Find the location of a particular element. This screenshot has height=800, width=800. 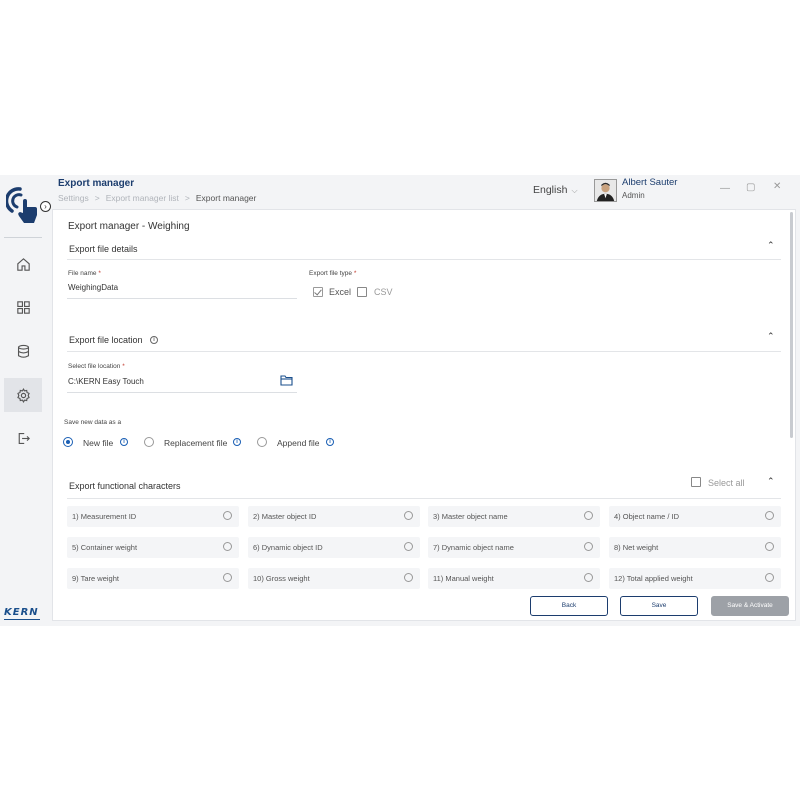

sidebar-item-settings is located at coordinates (23, 395).